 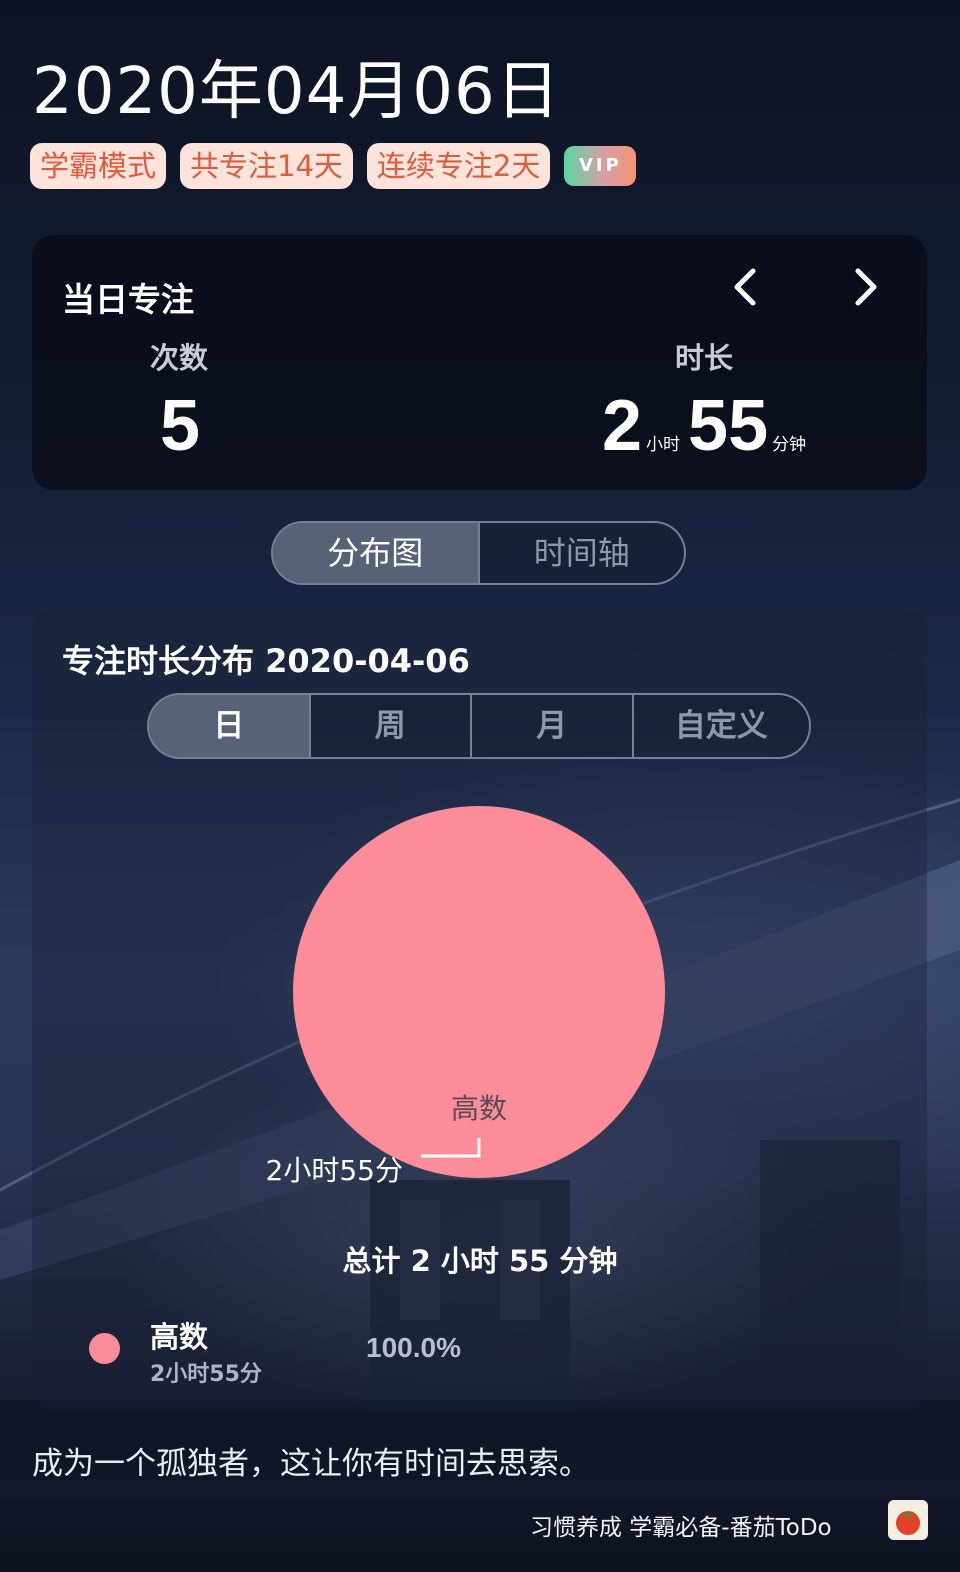 I want to click on vip-badge: VIP, so click(x=600, y=166).